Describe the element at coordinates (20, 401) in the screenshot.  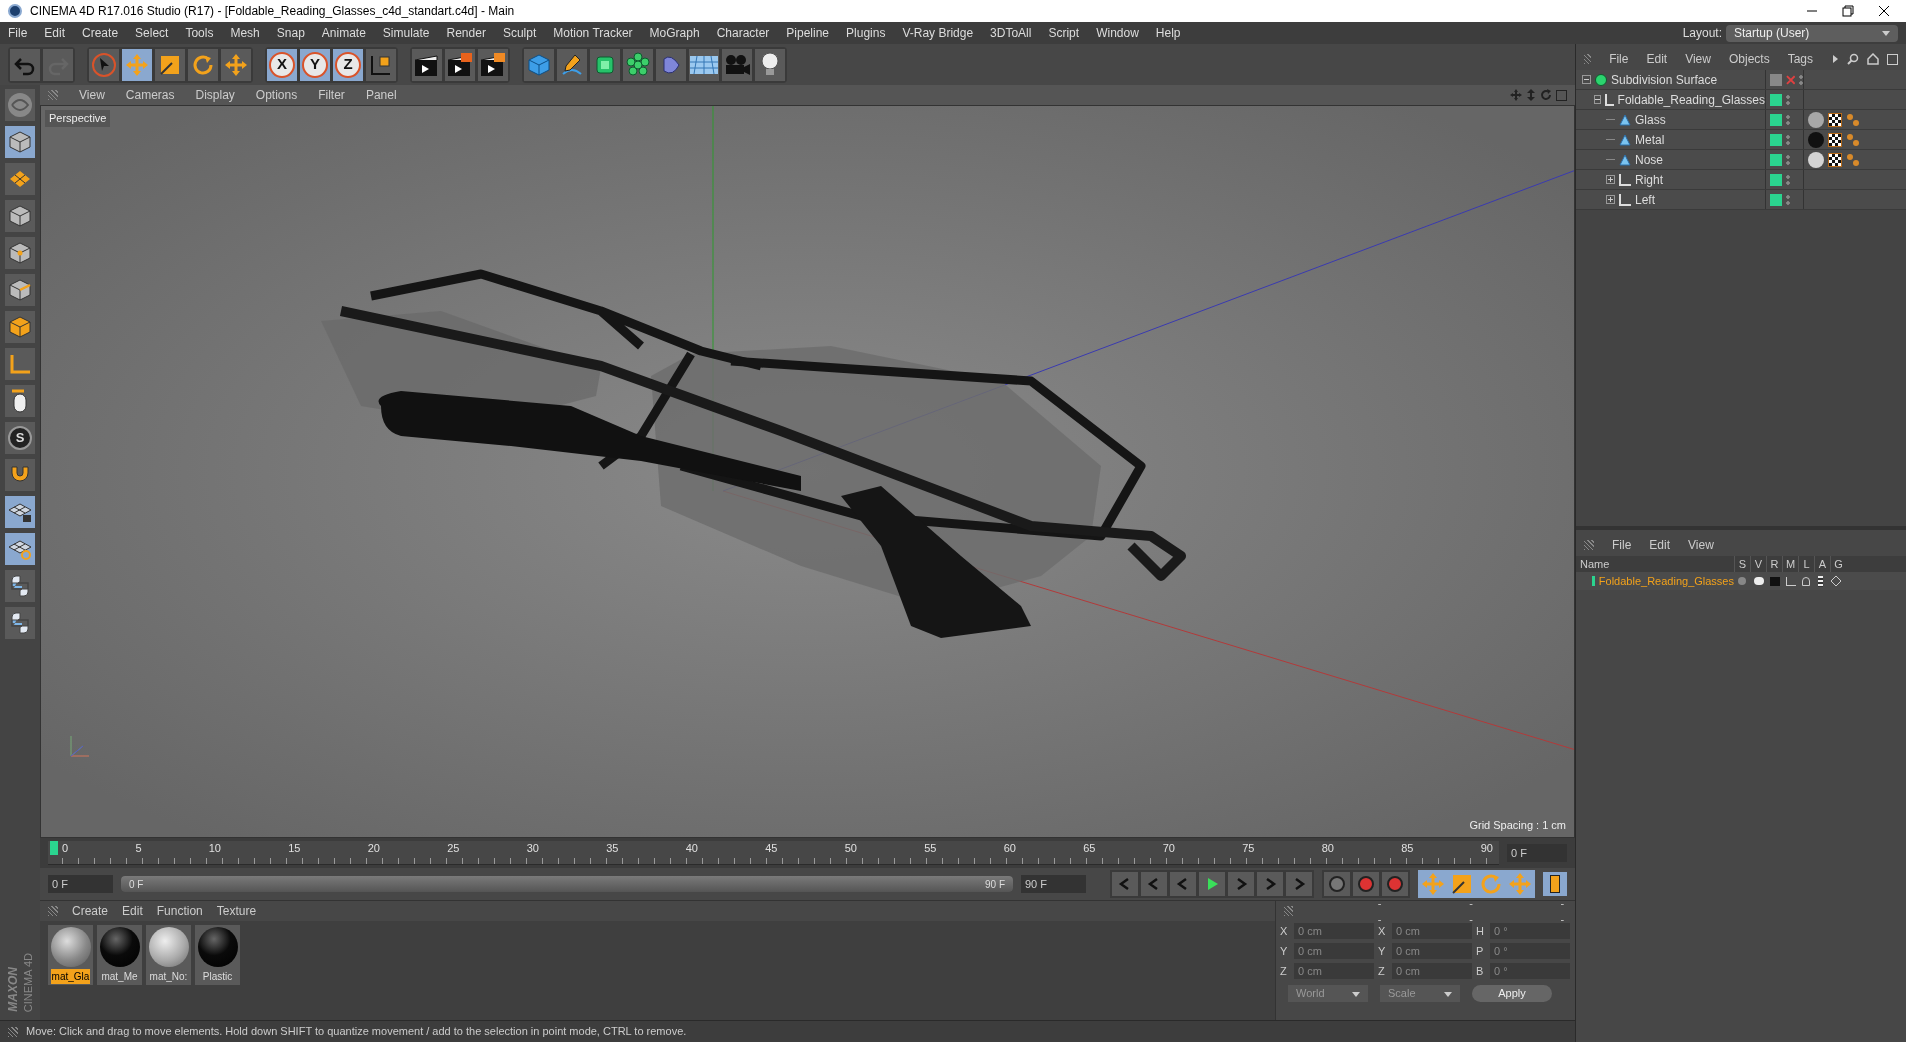
I see `tweak-tool-button` at that location.